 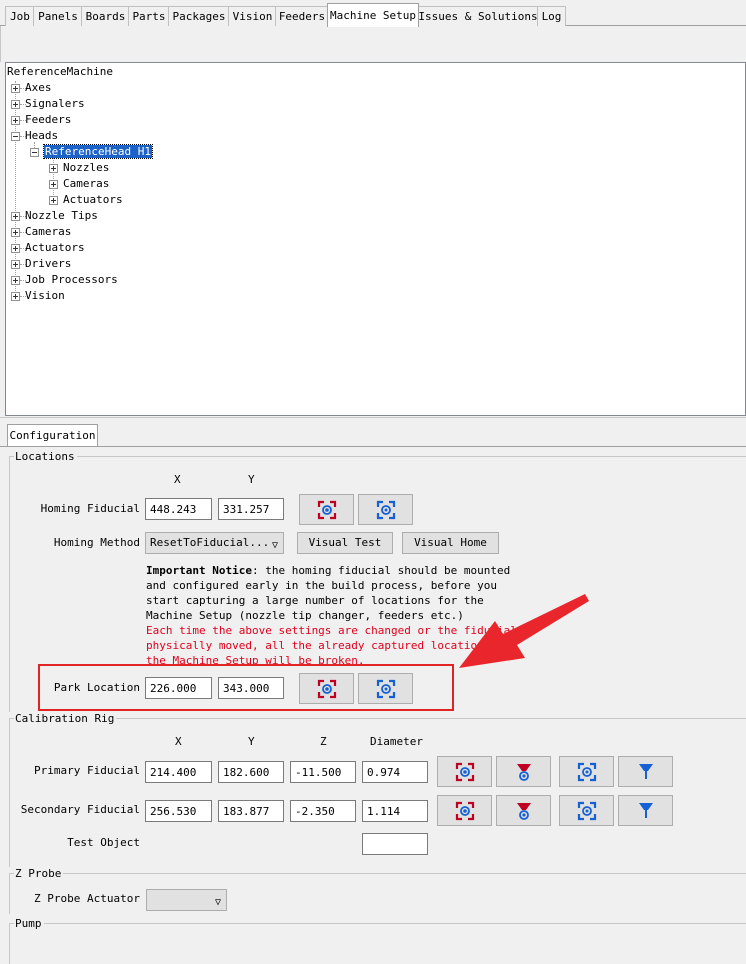 I want to click on tab-feeders: Feeders, so click(x=302, y=16).